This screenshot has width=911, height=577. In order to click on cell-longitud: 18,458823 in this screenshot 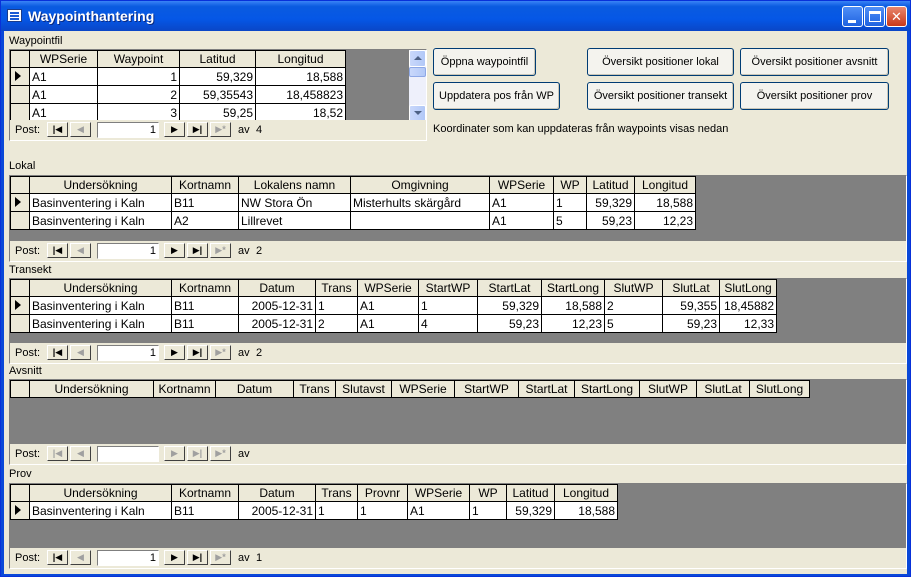, I will do `click(300, 94)`.